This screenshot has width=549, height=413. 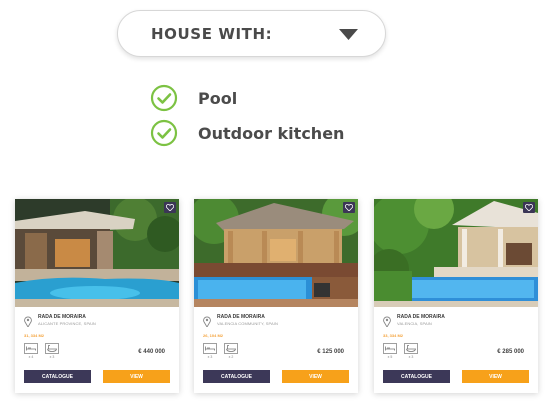 I want to click on property-price: € 125 000, so click(x=330, y=352).